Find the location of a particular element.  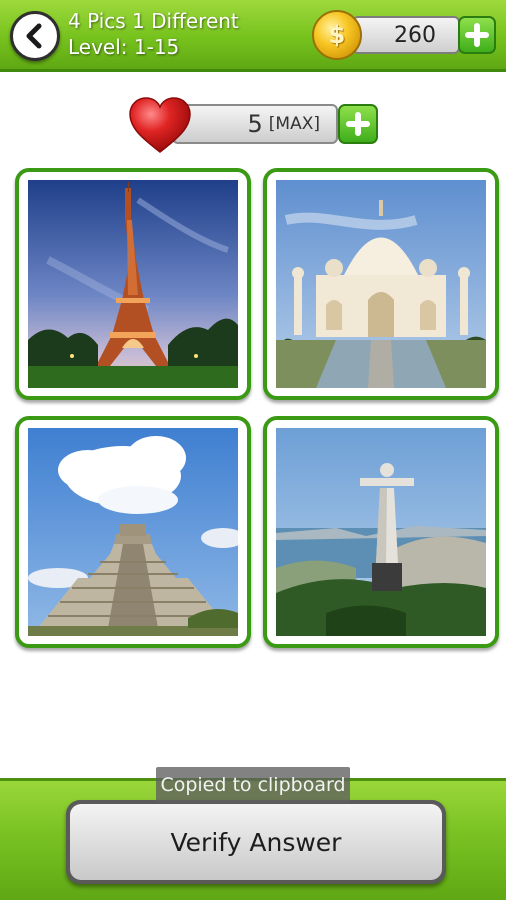

level-label: Level: 1-15 is located at coordinates (124, 47).